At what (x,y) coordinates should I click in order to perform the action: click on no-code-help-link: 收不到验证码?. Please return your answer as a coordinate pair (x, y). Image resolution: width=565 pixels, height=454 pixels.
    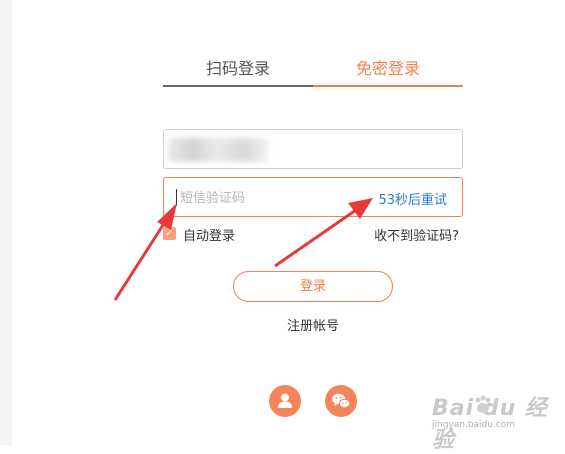
    Looking at the image, I should click on (416, 234).